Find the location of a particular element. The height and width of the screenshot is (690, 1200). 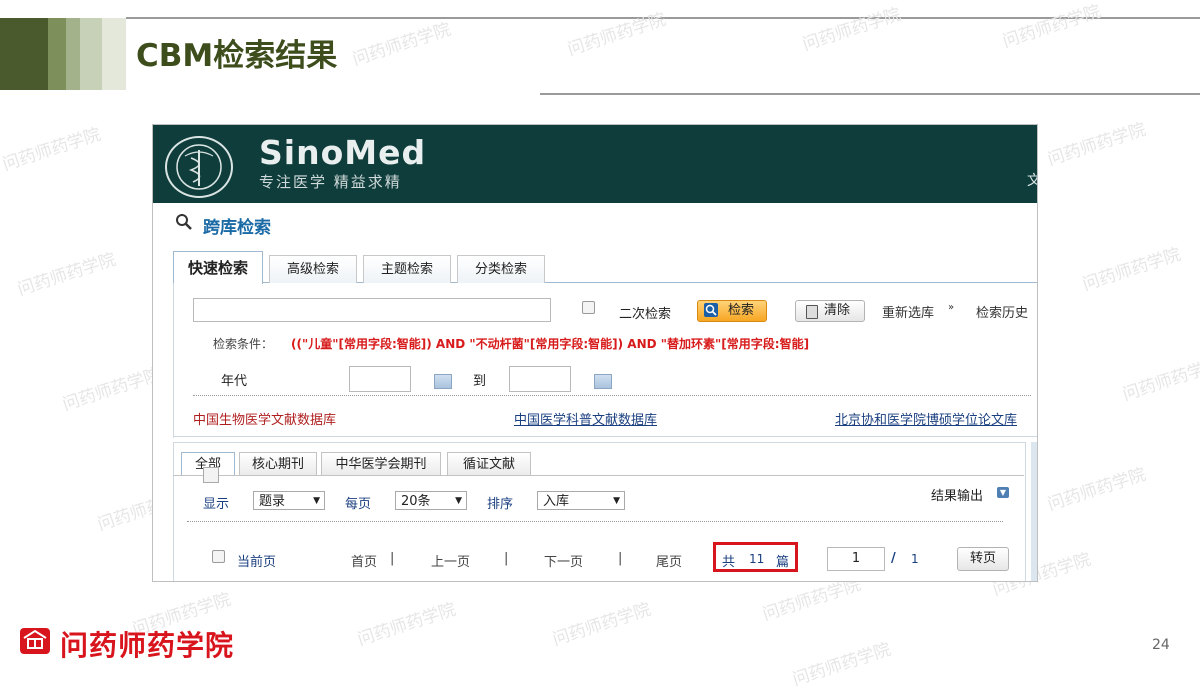

sort-label: 排序 is located at coordinates (500, 504).